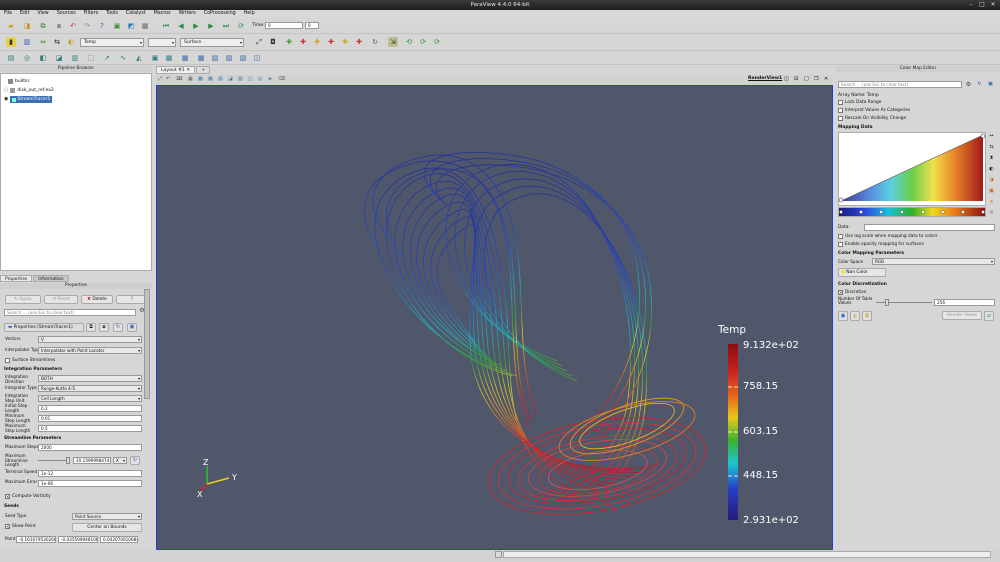 Image resolution: width=1000 pixels, height=562 pixels. I want to click on properties-search-input: Search ... (use Esc to clear text), so click(70, 312).